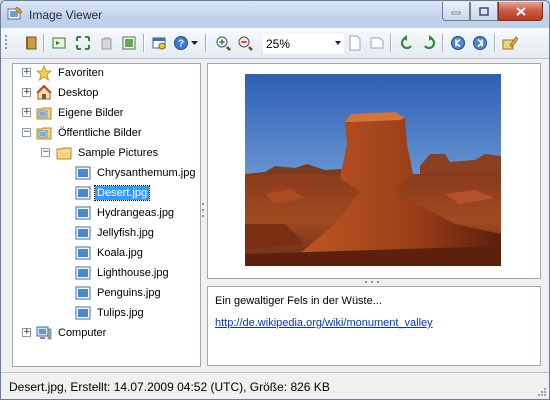 The width and height of the screenshot is (550, 400). I want to click on help-dropdown, so click(194, 43).